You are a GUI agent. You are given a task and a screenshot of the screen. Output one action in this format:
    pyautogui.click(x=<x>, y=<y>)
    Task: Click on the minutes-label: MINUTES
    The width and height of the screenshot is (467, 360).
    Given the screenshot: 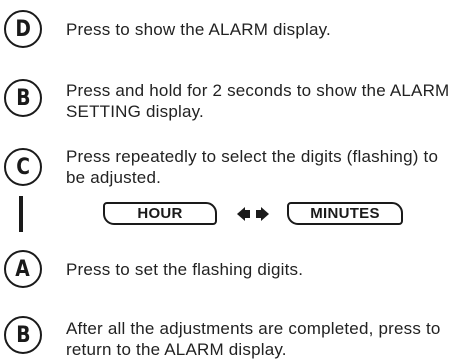 What is the action you would take?
    pyautogui.click(x=345, y=213)
    